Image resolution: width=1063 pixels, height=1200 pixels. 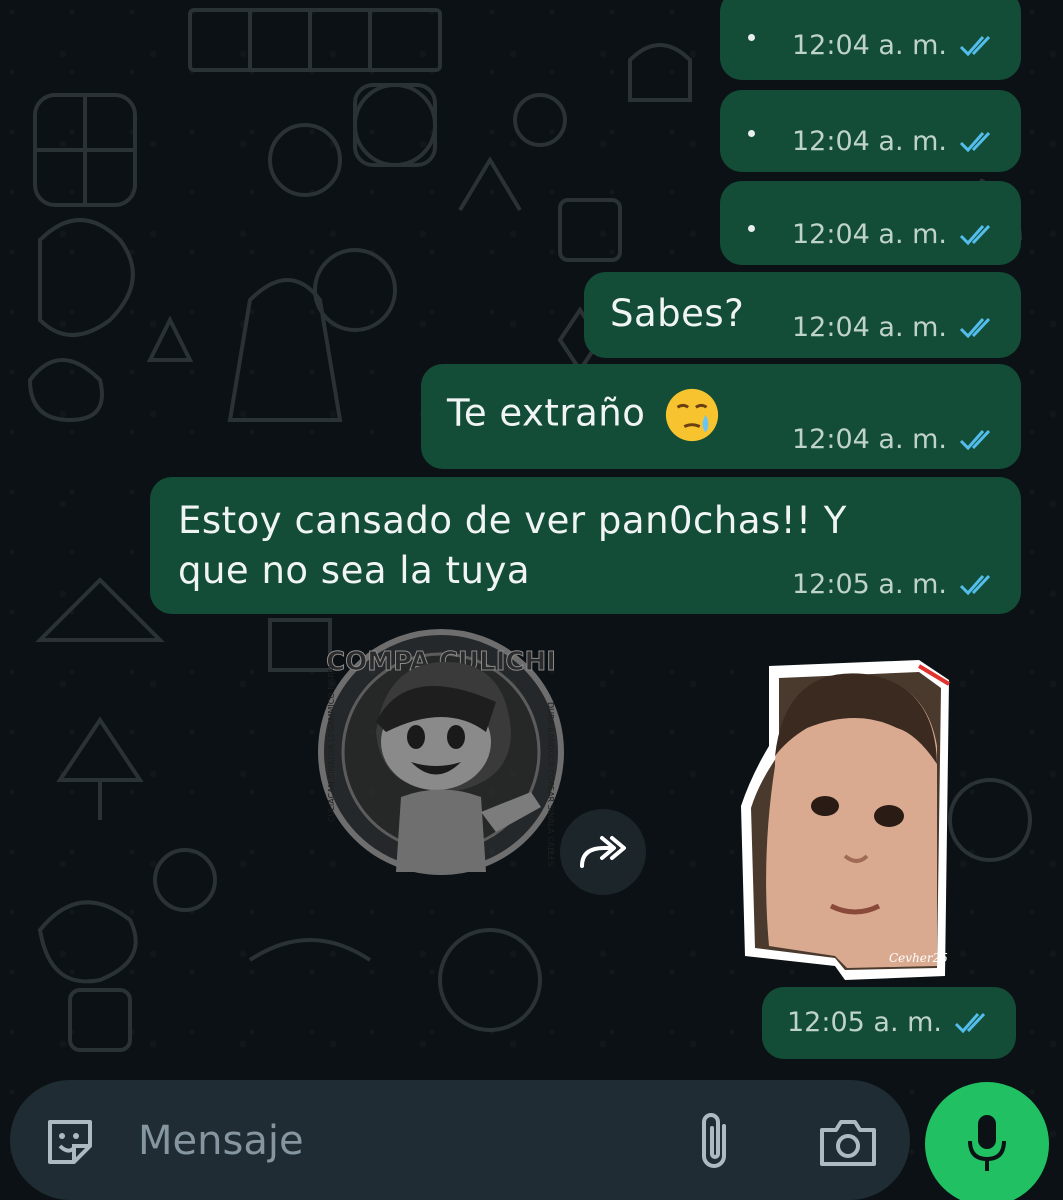 What do you see at coordinates (460, 1140) in the screenshot?
I see `message-composer: Mensaje` at bounding box center [460, 1140].